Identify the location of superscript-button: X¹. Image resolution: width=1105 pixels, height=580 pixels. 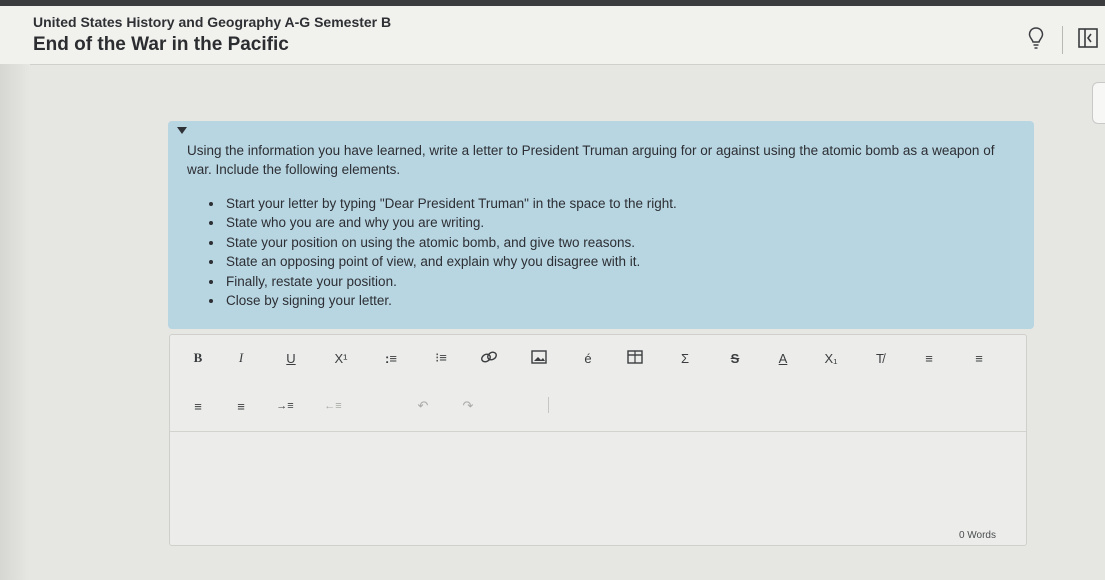
(341, 358).